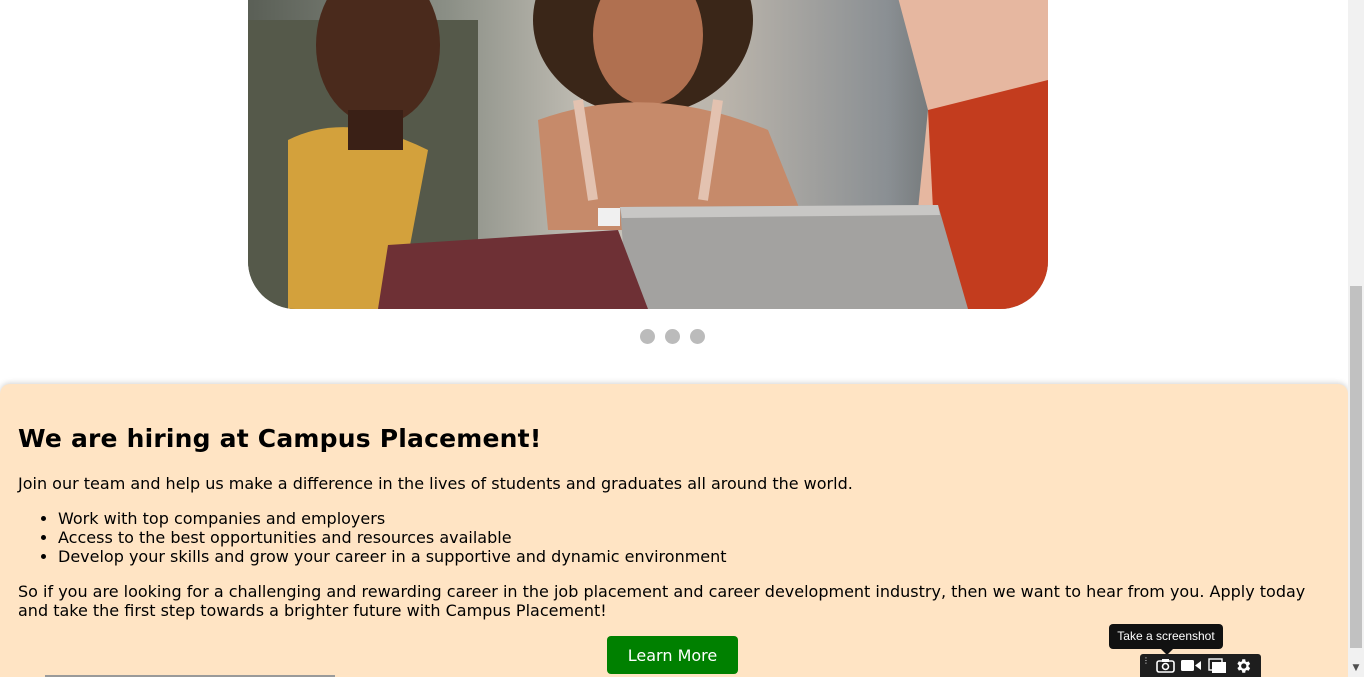  What do you see at coordinates (1243, 665) in the screenshot?
I see `gear-icon` at bounding box center [1243, 665].